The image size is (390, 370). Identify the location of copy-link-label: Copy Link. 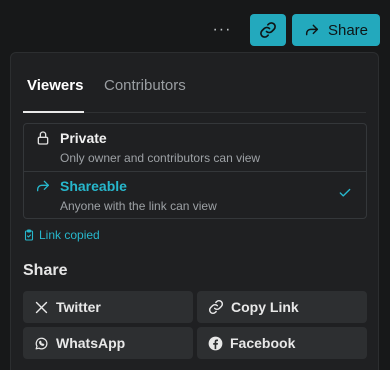
(265, 307).